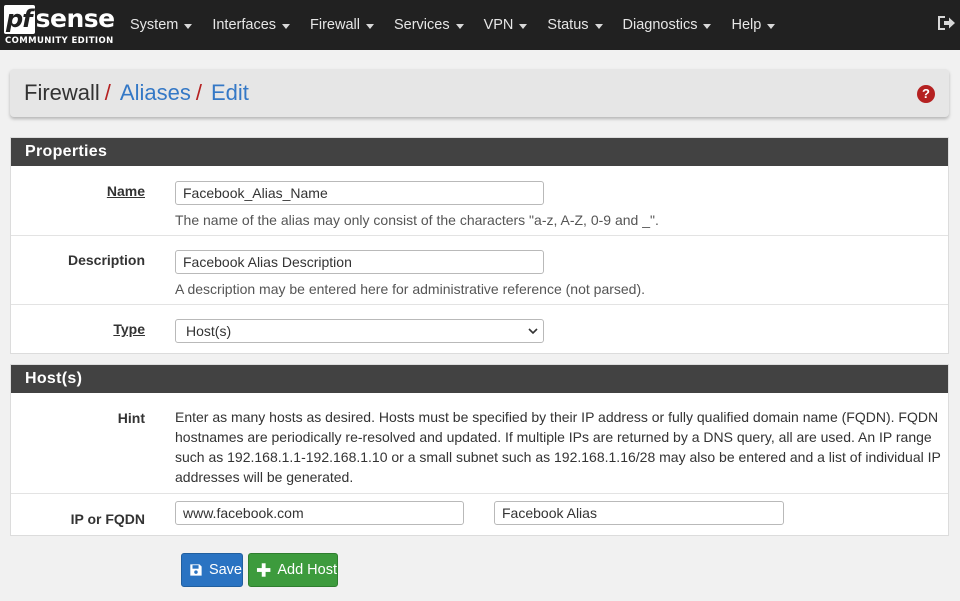  I want to click on pfsense-logo: pf sense COMMUNITY EDITION, so click(59, 25).